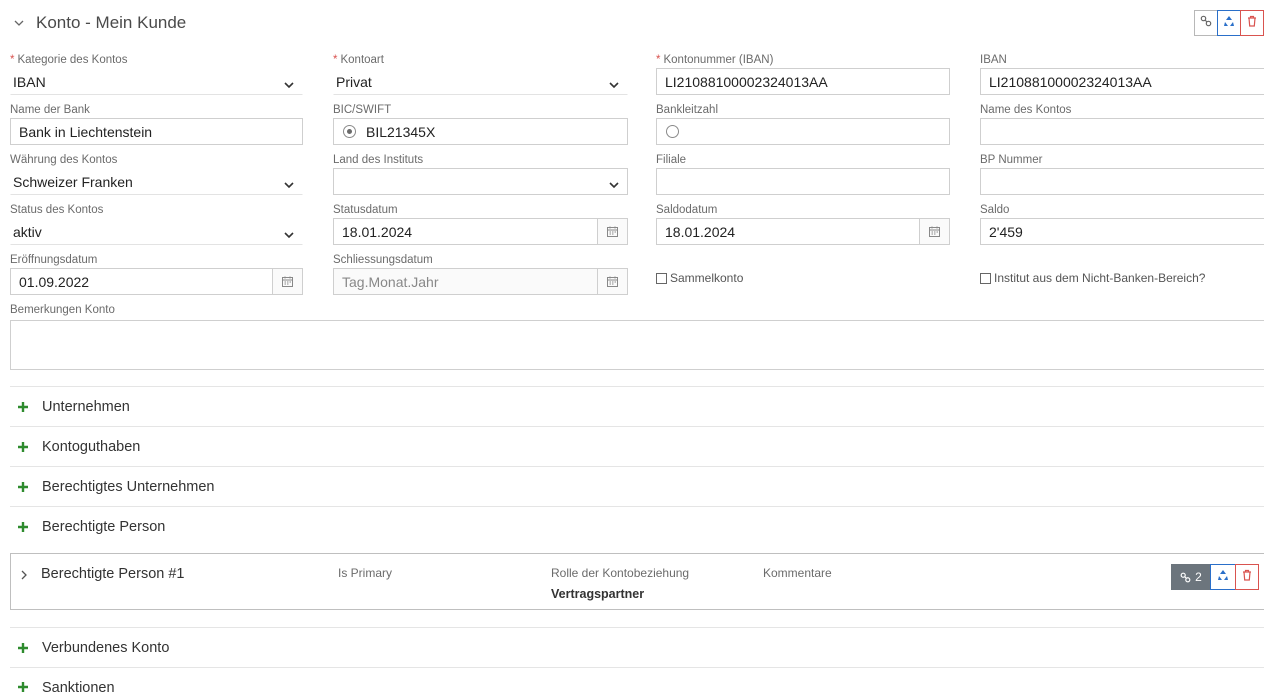  I want to click on section-label: Verbundenes Konto, so click(106, 647).